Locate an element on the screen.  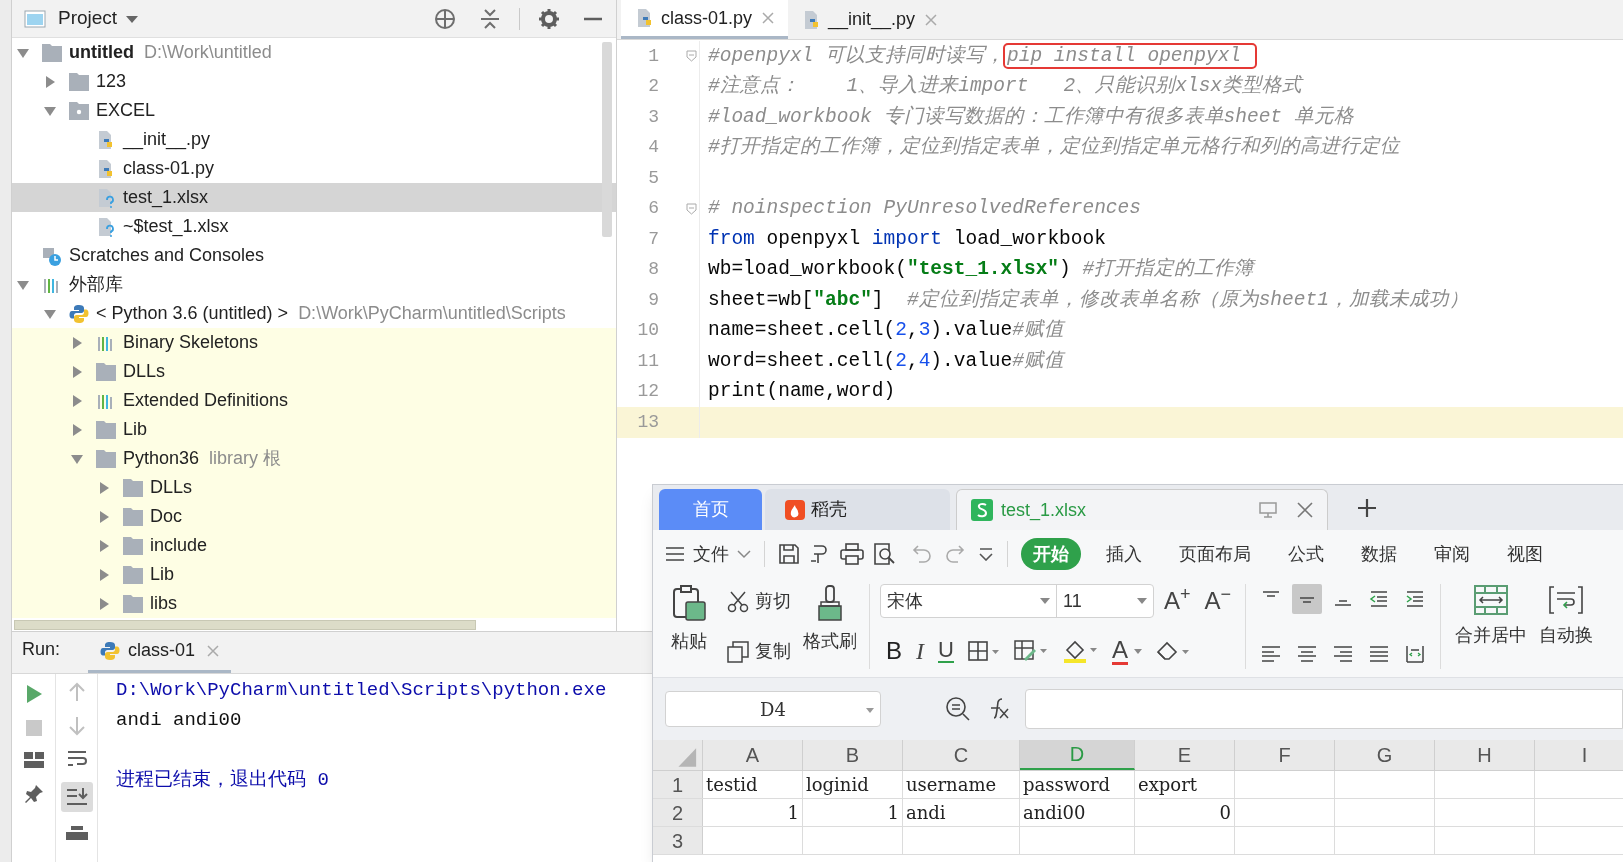
name-box: D4 is located at coordinates (773, 709).